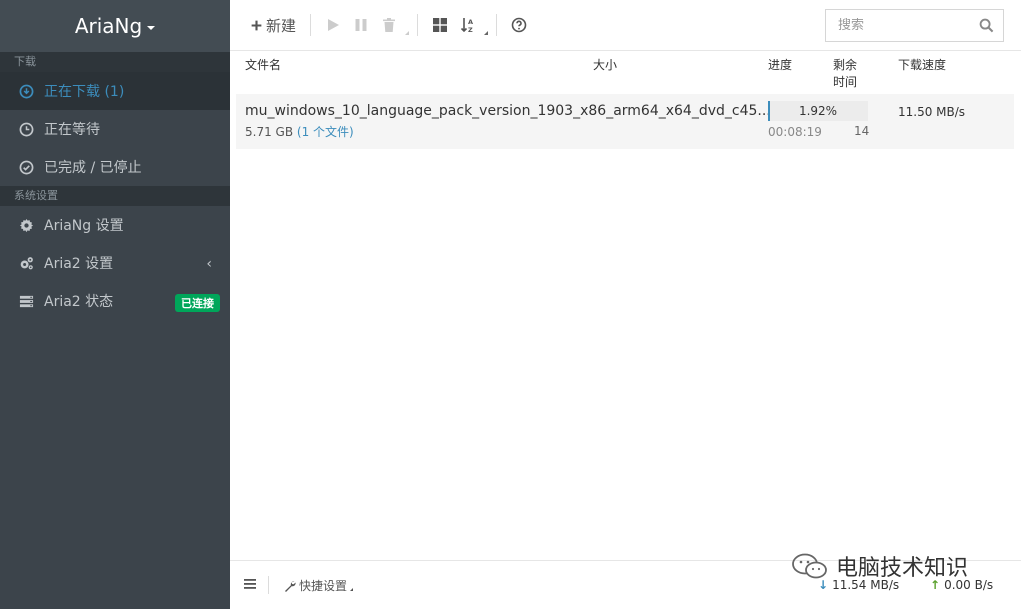  I want to click on progress-bar: 1.92%, so click(818, 111).